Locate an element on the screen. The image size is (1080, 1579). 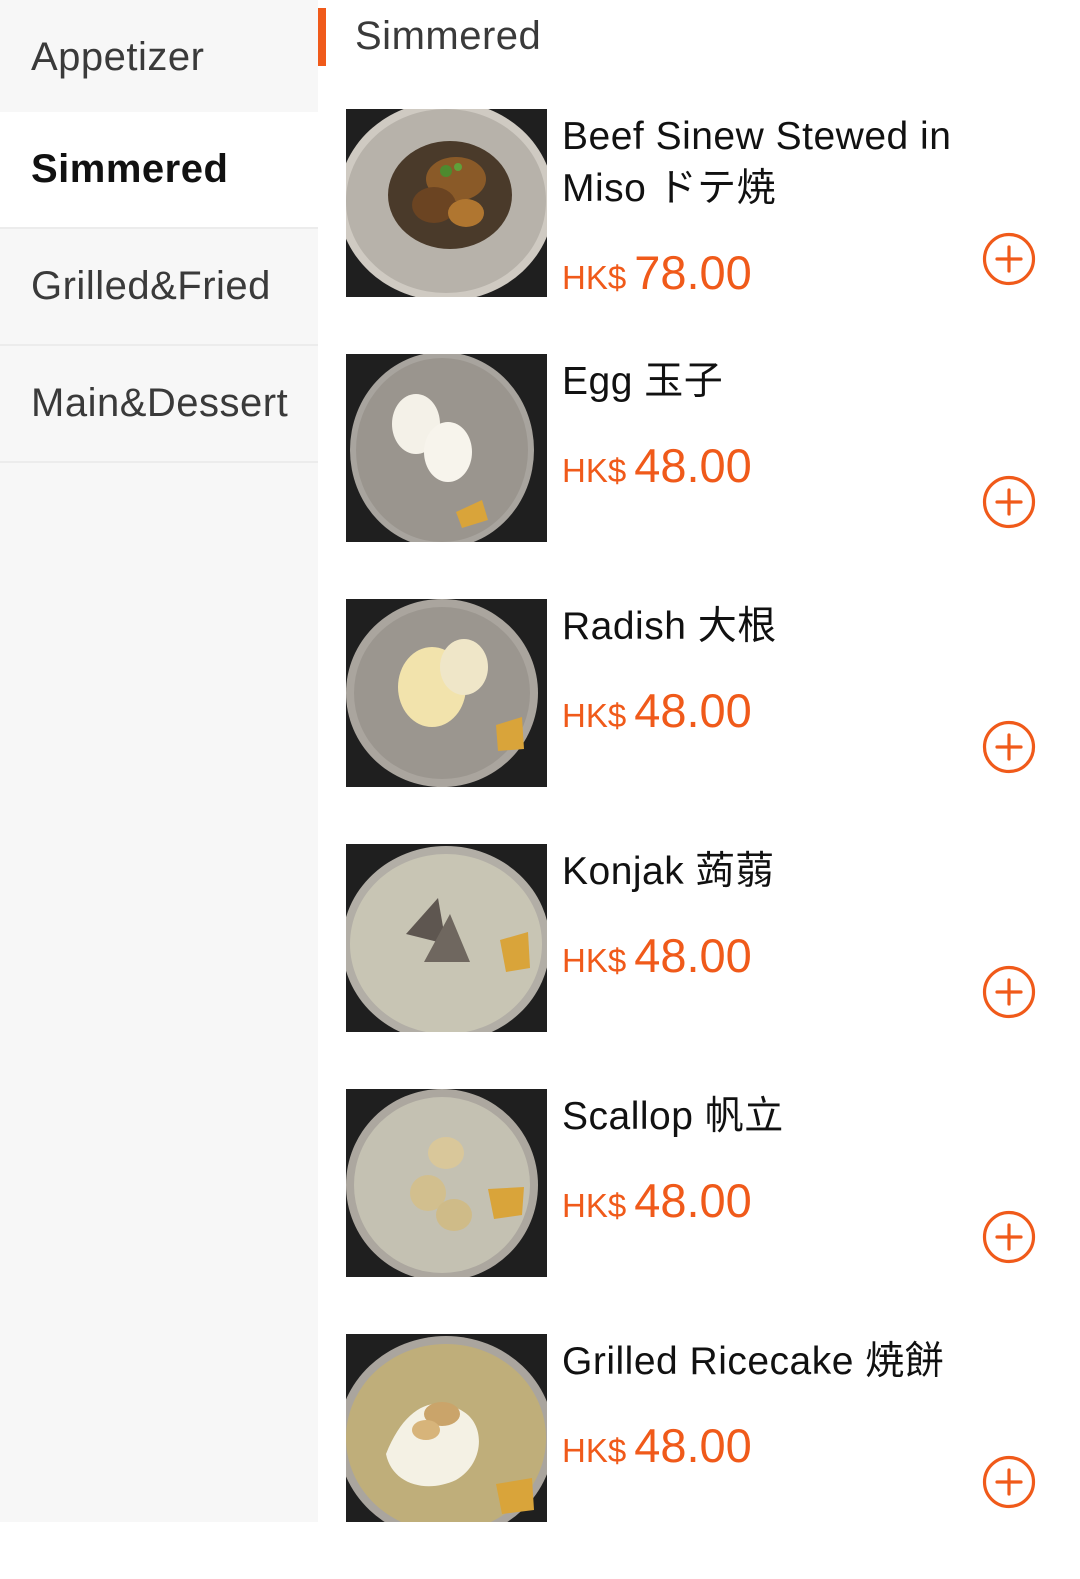
menu-item: Radish 大根 HK$ 48.00 is located at coordinates (699, 721).